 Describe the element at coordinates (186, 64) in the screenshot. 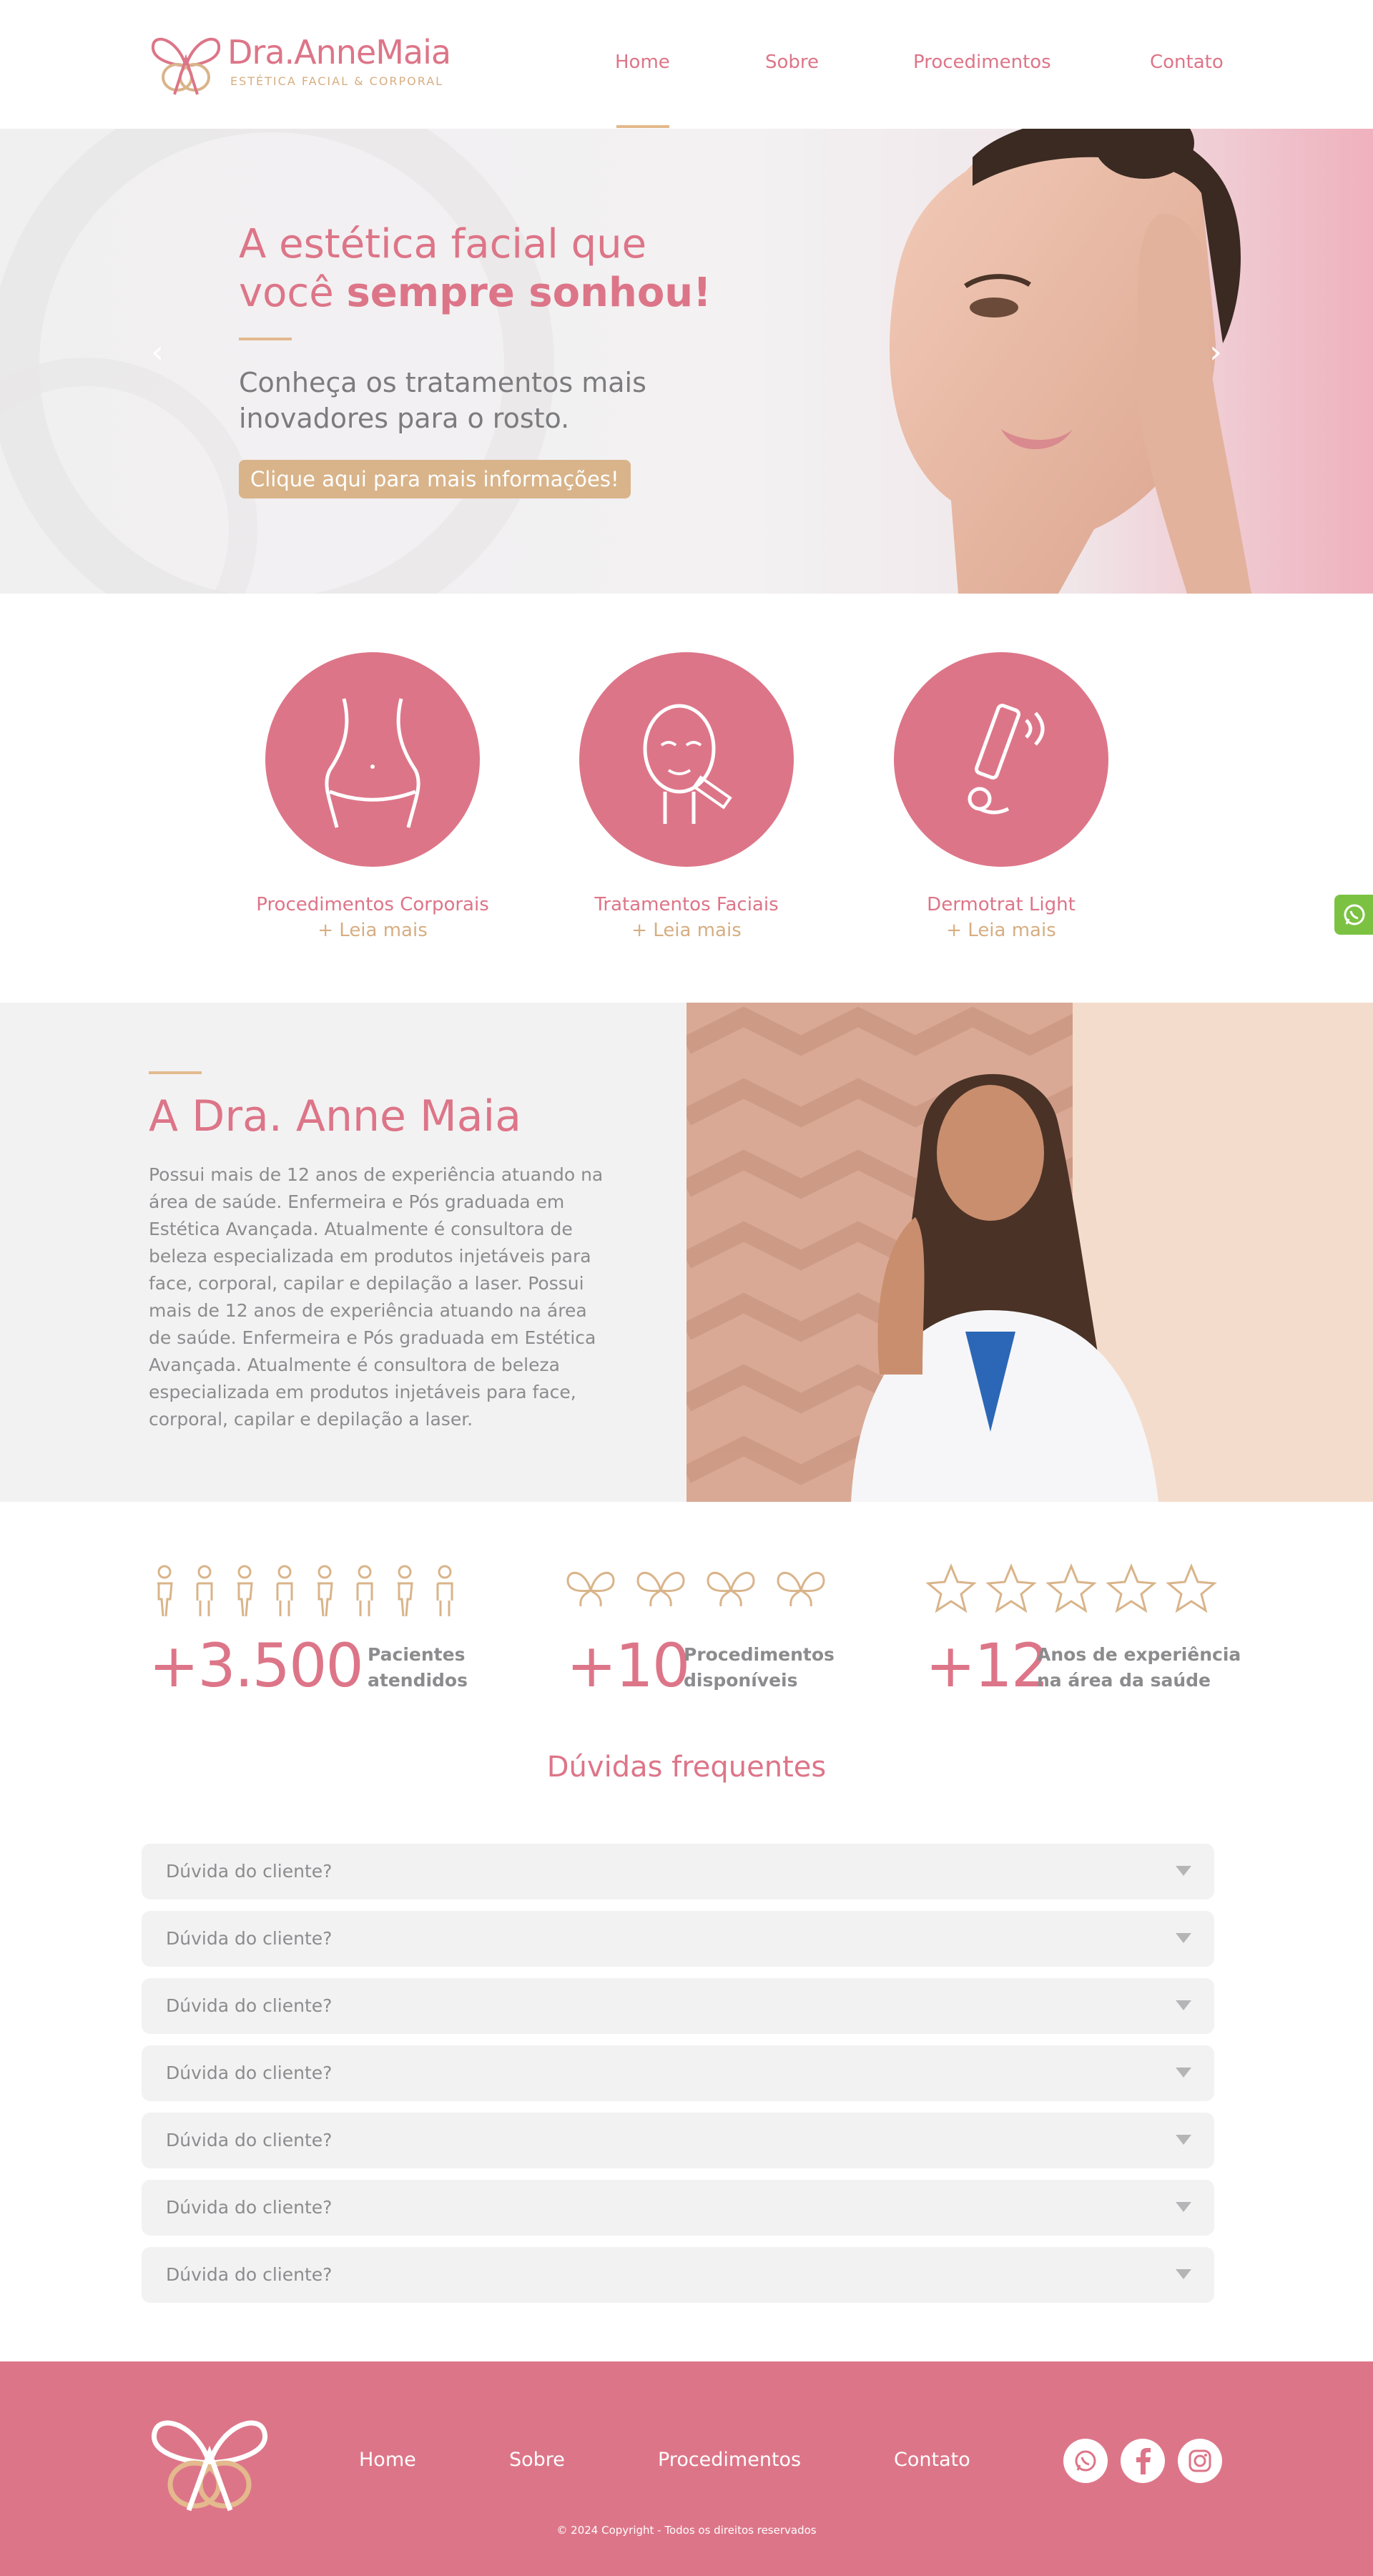

I see `butterfly-logo-icon` at that location.